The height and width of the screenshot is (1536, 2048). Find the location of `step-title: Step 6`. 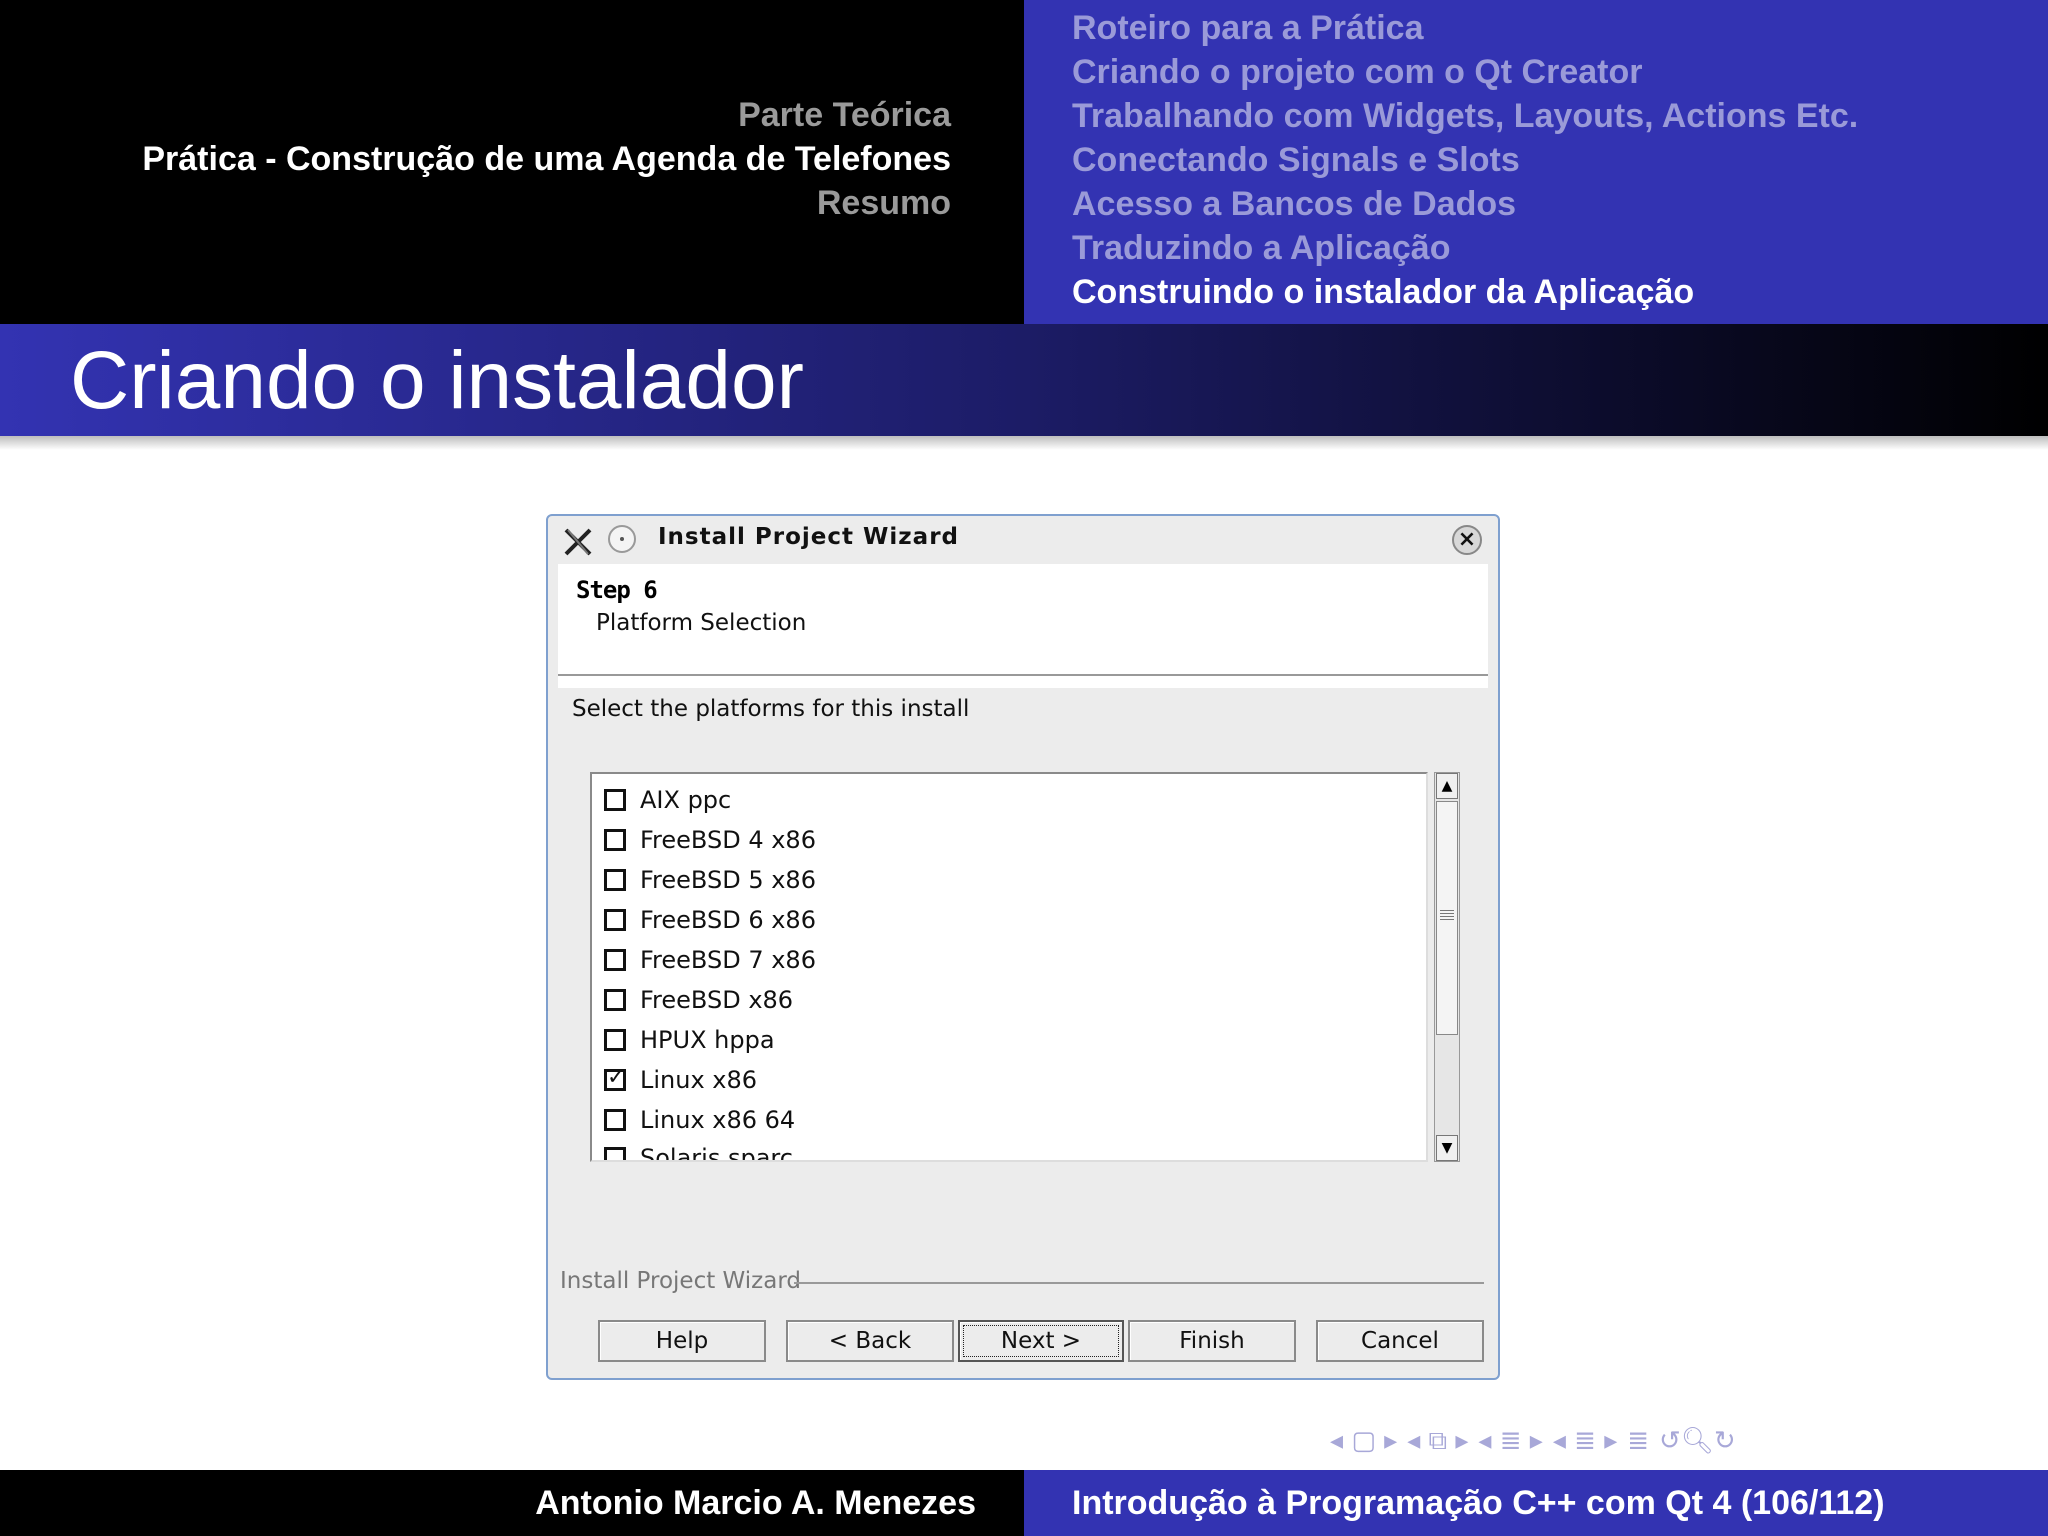

step-title: Step 6 is located at coordinates (617, 590).